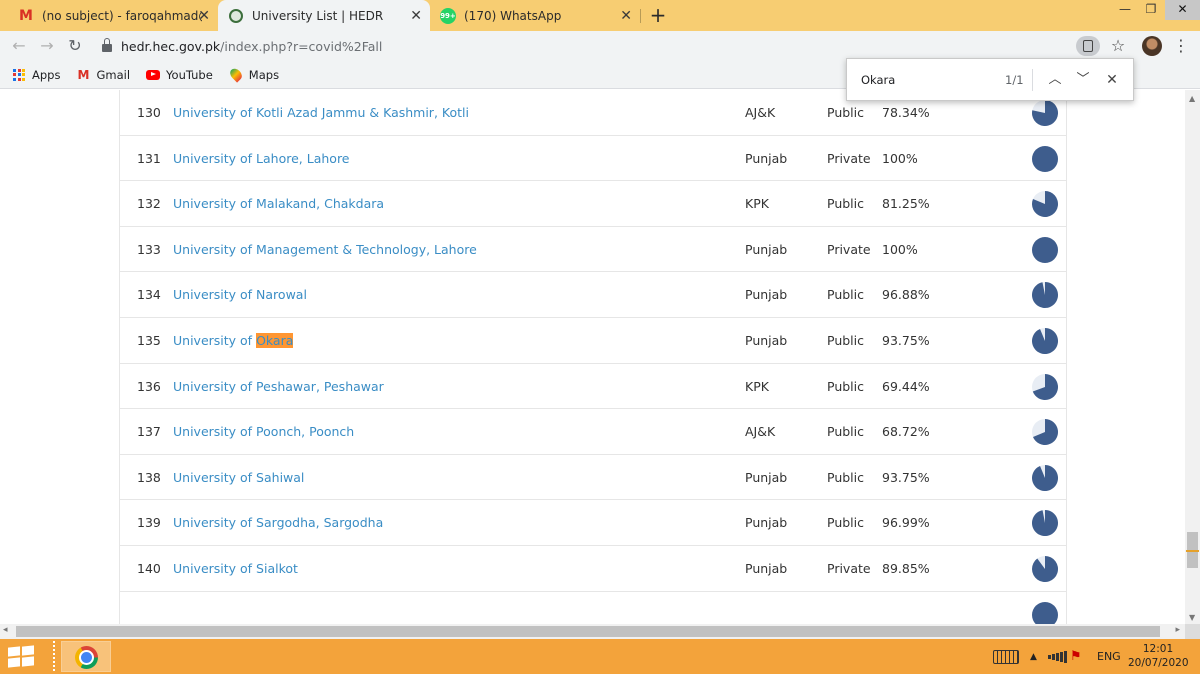  I want to click on university-link: University of Malakand, Chakdara, so click(278, 204).